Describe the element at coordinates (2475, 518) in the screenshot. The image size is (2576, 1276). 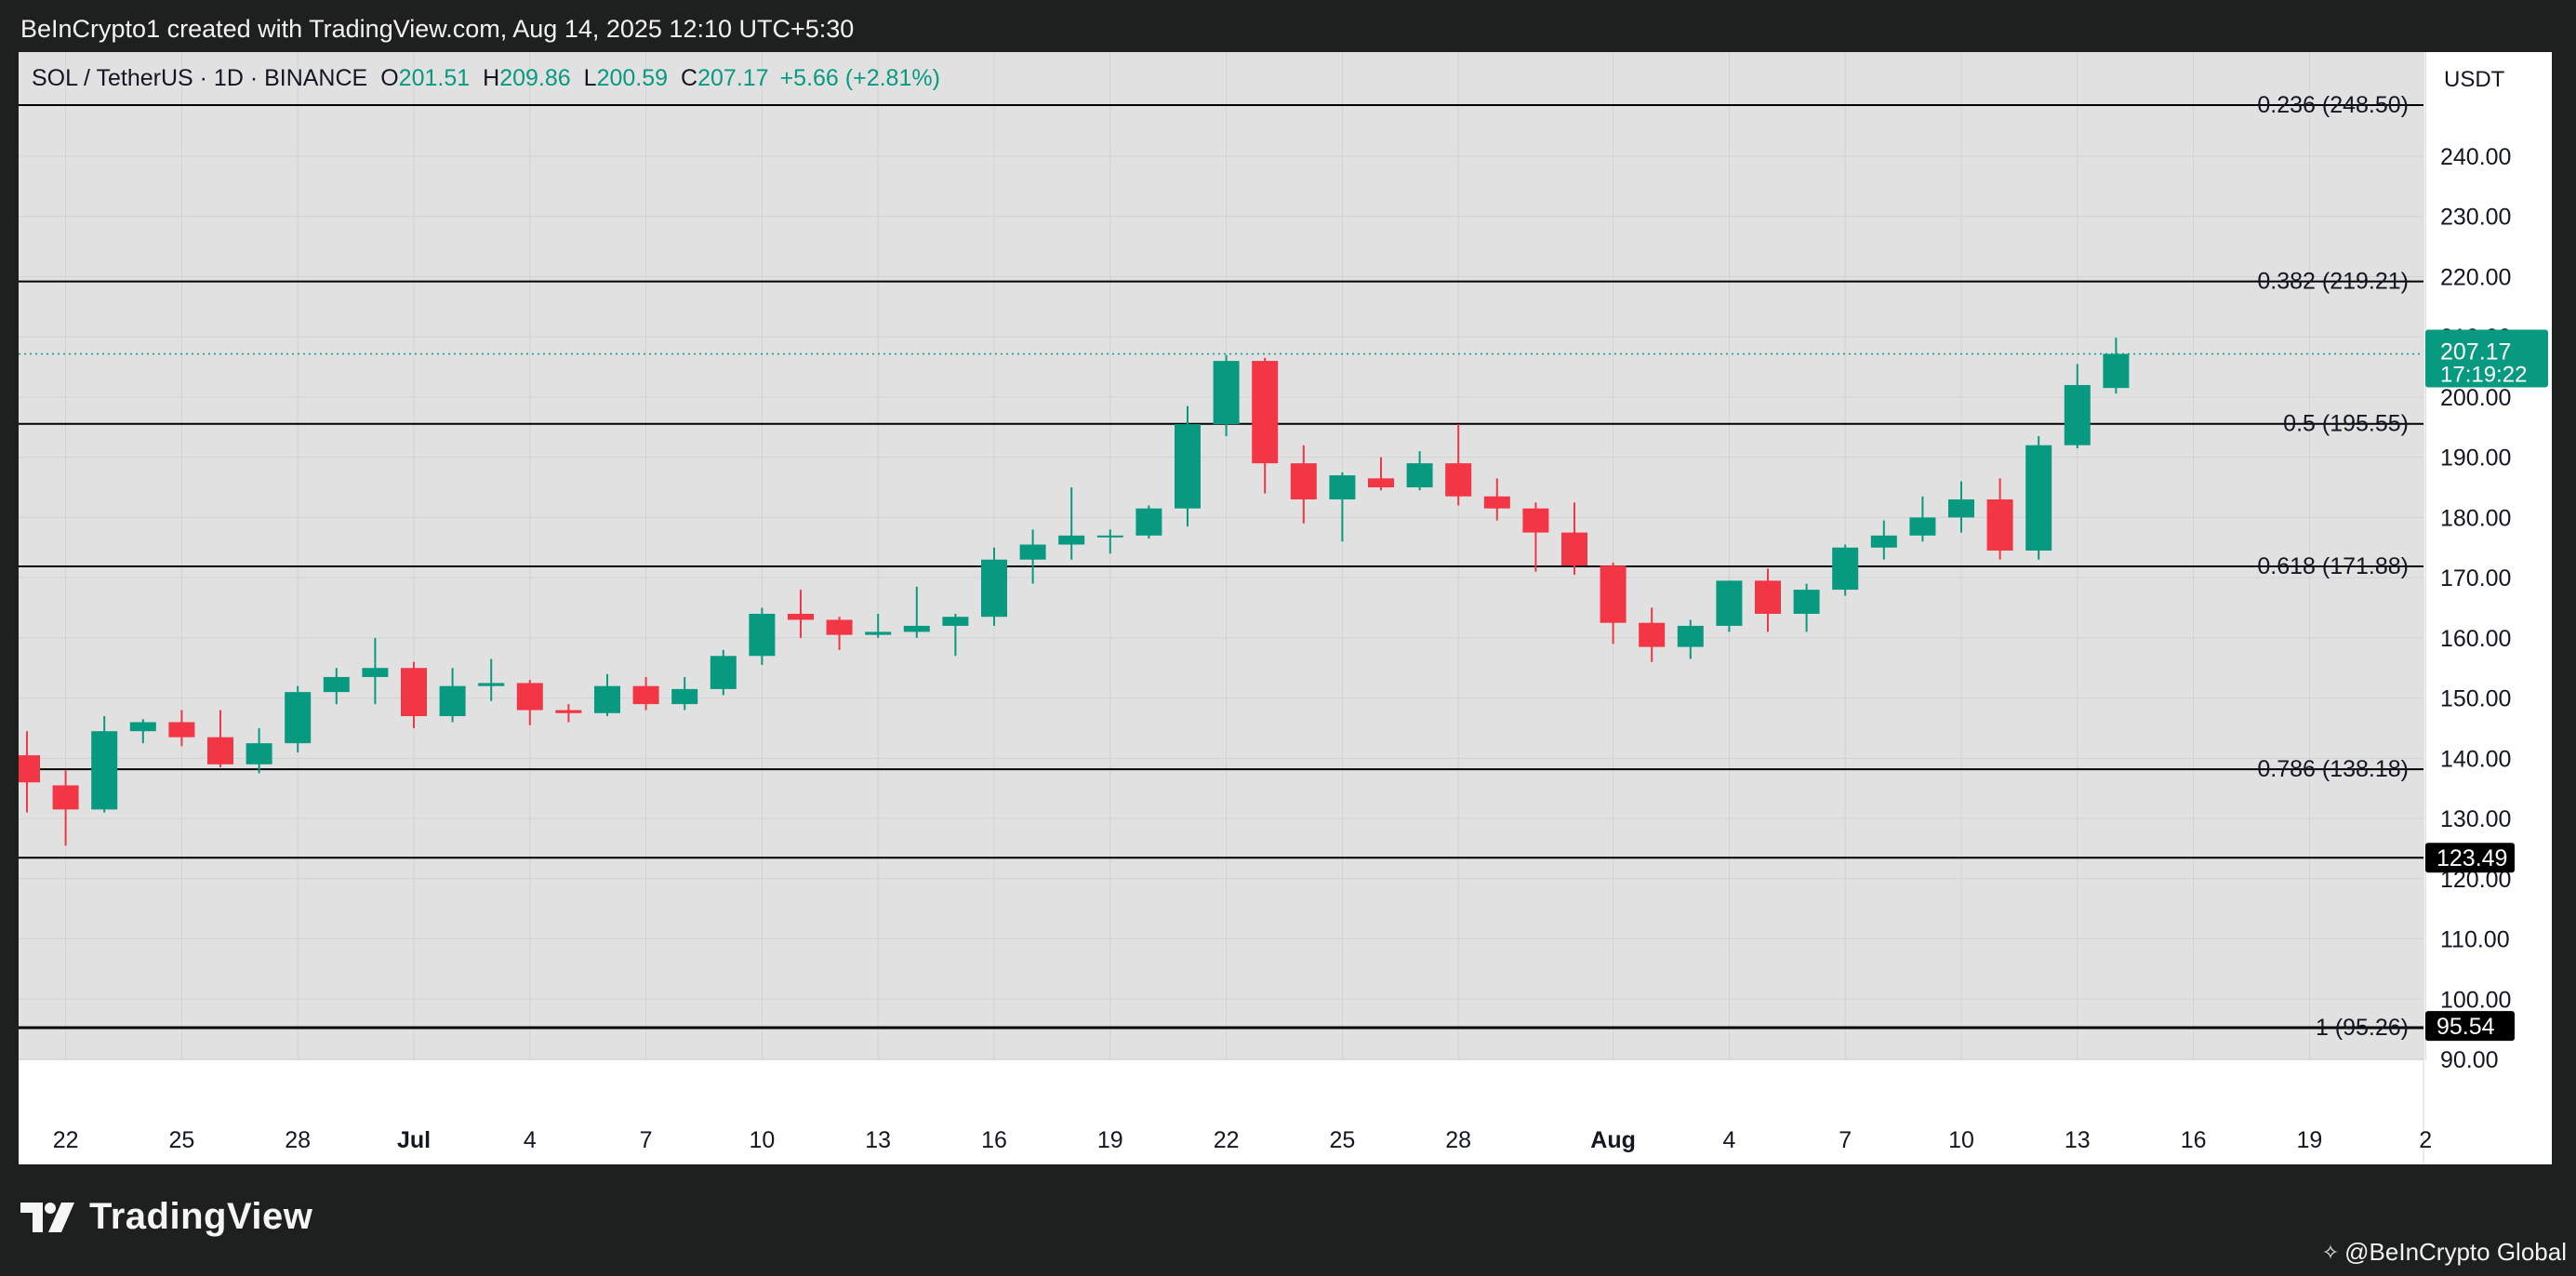
I see `price-tick-label: 180.00` at that location.